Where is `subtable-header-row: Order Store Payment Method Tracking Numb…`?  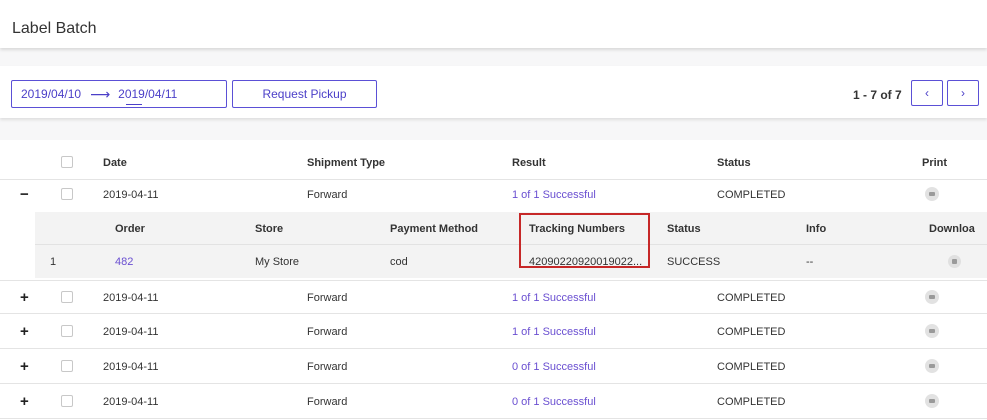 subtable-header-row: Order Store Payment Method Tracking Numb… is located at coordinates (511, 228).